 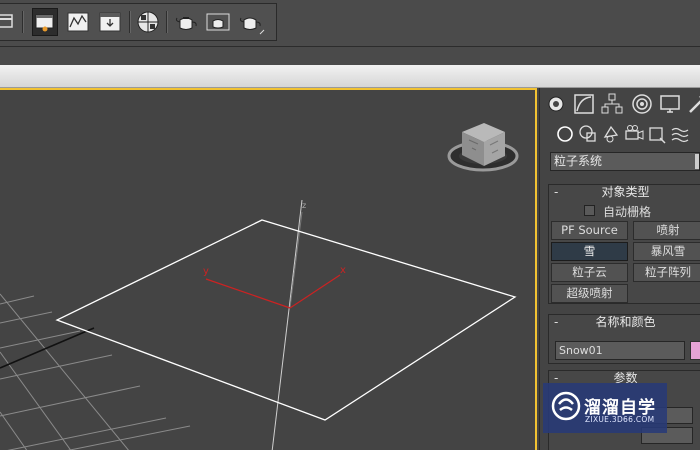 I want to click on pcloud-button: 粒子云, so click(x=589, y=272).